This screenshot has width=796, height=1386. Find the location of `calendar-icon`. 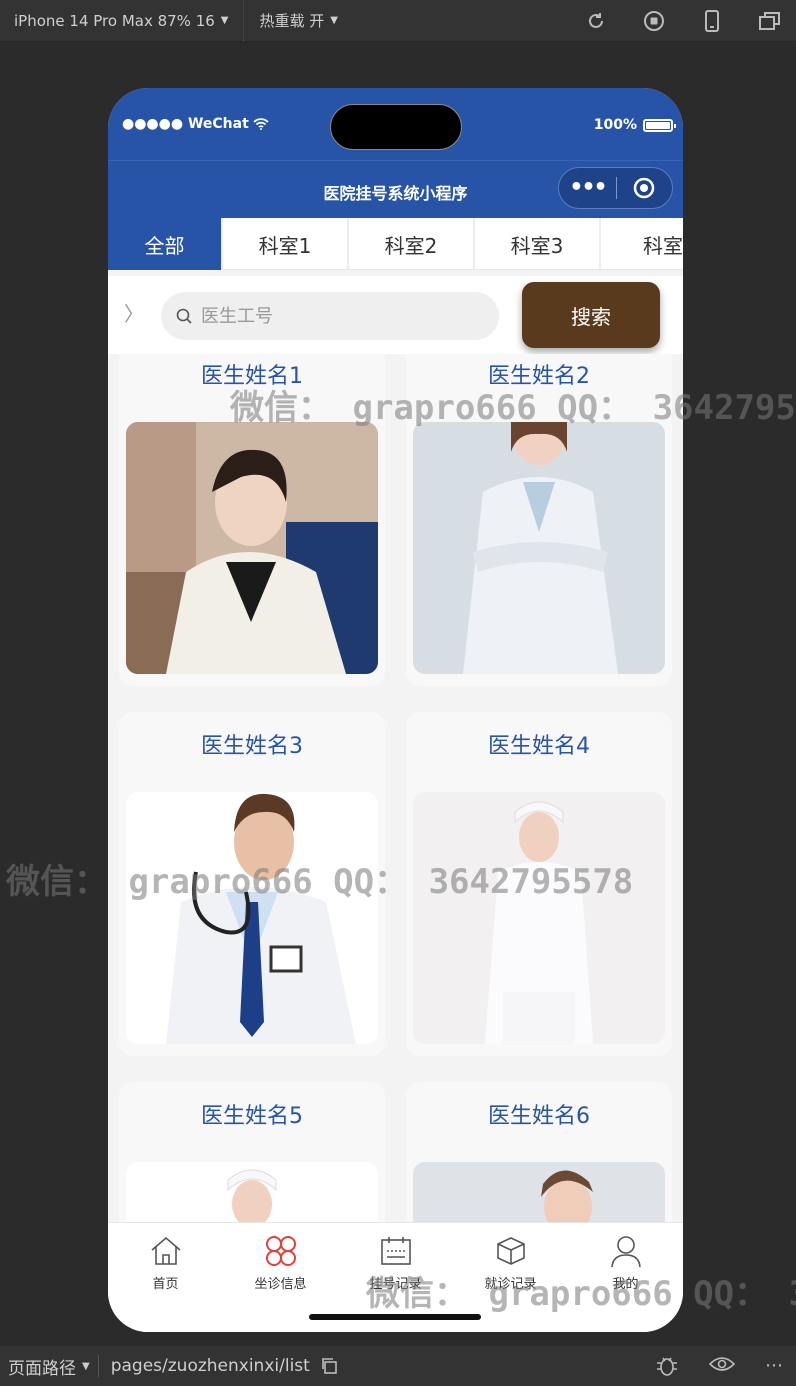

calendar-icon is located at coordinates (395, 1251).